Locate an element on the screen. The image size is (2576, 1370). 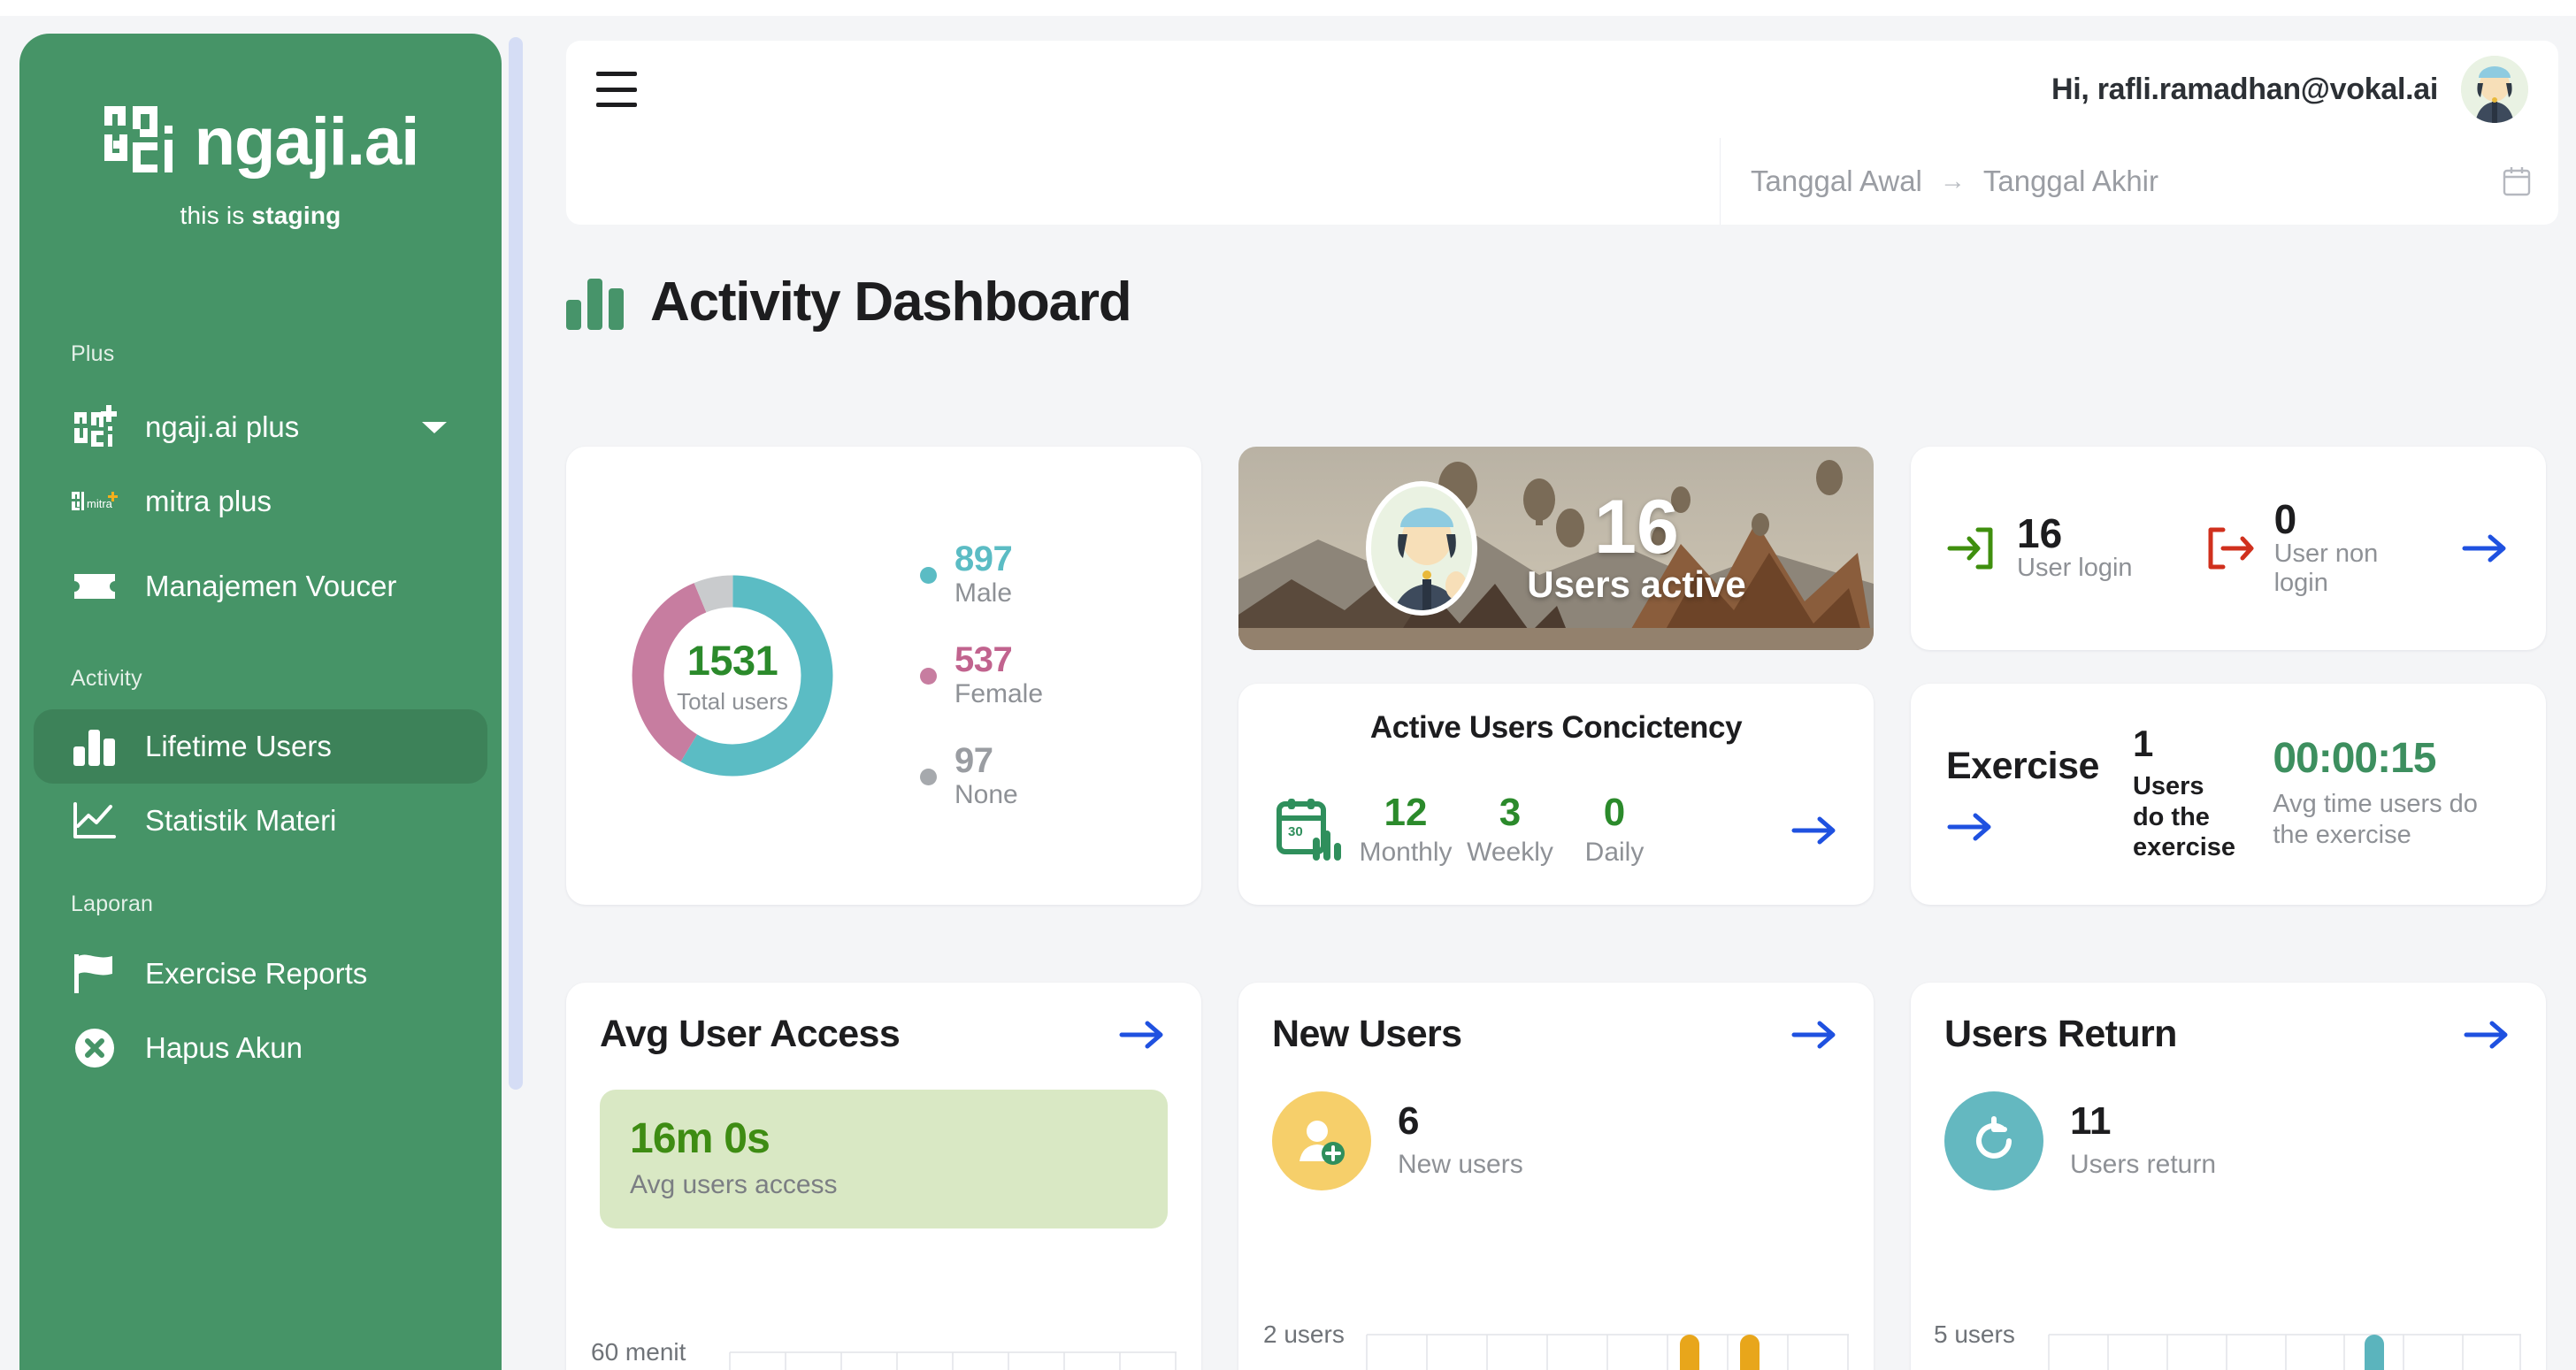
voucher-icon is located at coordinates (95, 586).